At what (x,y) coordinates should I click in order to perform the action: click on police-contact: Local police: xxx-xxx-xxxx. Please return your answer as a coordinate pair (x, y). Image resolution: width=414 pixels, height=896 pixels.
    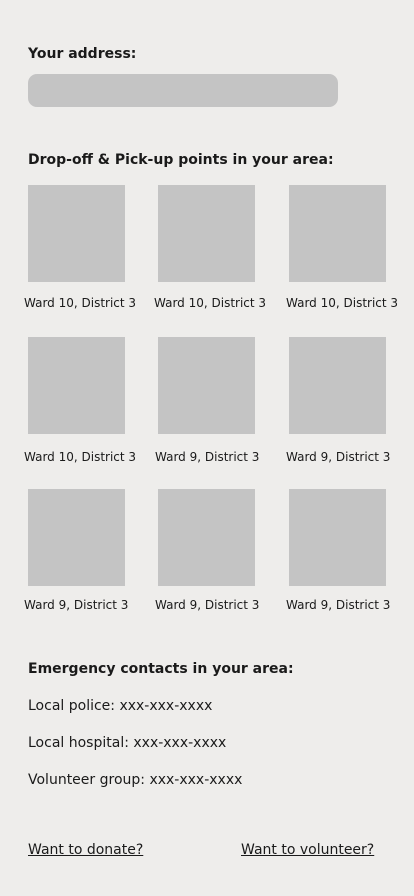
    Looking at the image, I should click on (120, 706).